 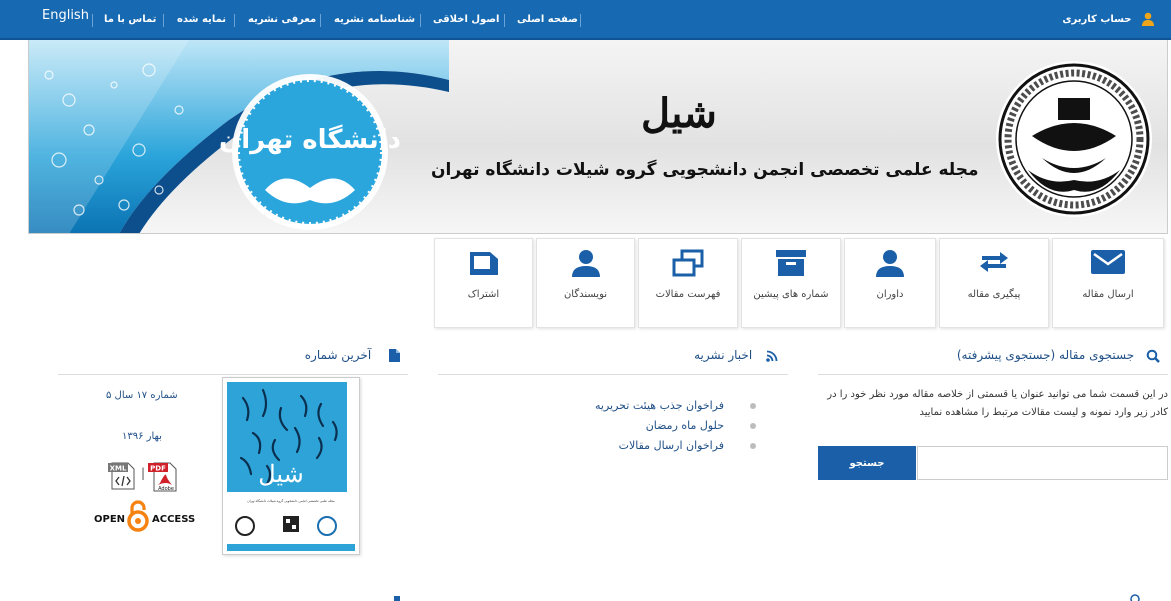 I want to click on xml-file-icon: XML, so click(x=123, y=476).